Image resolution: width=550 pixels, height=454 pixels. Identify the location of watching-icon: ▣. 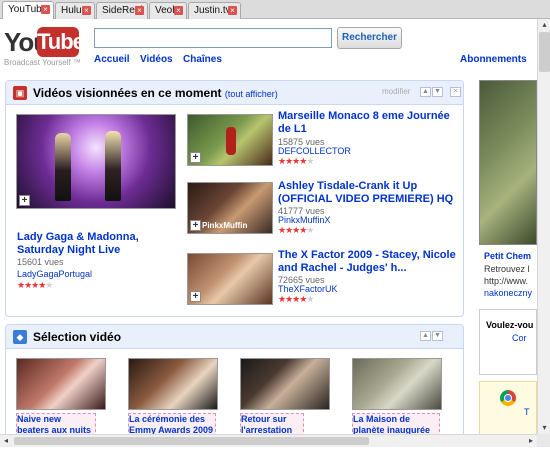
(20, 93).